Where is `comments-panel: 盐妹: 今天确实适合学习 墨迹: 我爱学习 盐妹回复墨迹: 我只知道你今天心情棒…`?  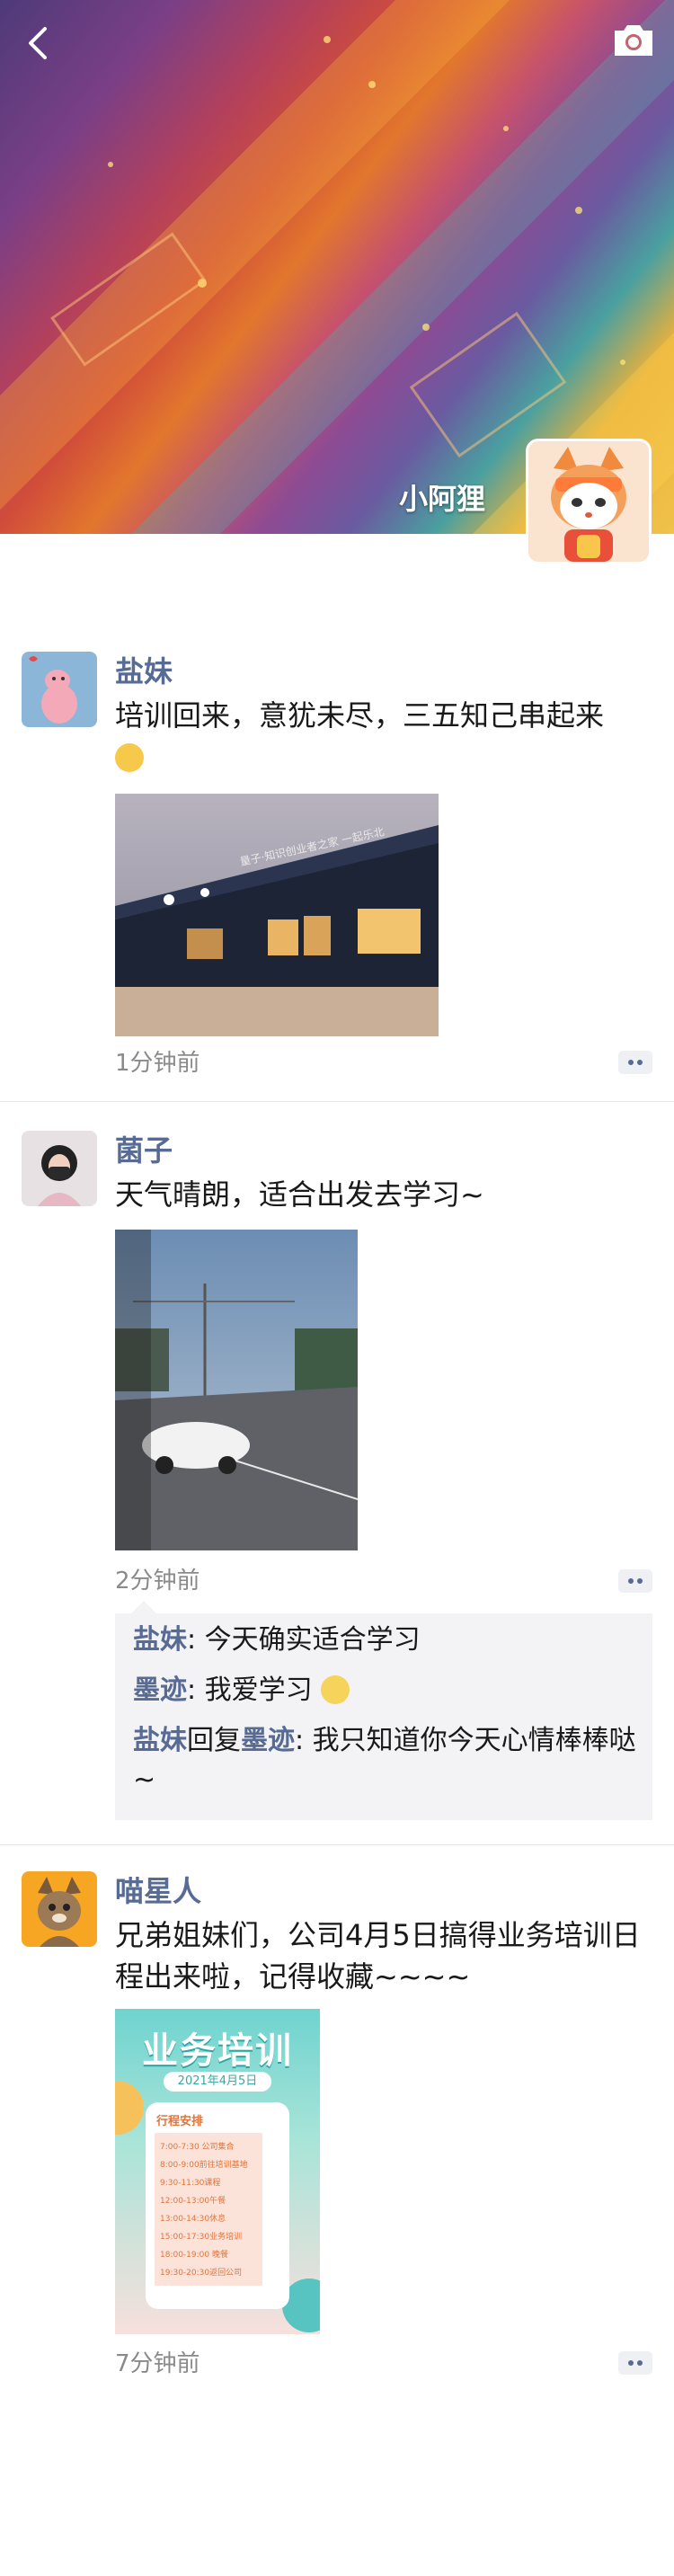
comments-panel: 盐妹: 今天确实适合学习 墨迹: 我爱学习 盐妹回复墨迹: 我只知道你今天心情棒… is located at coordinates (383, 1710).